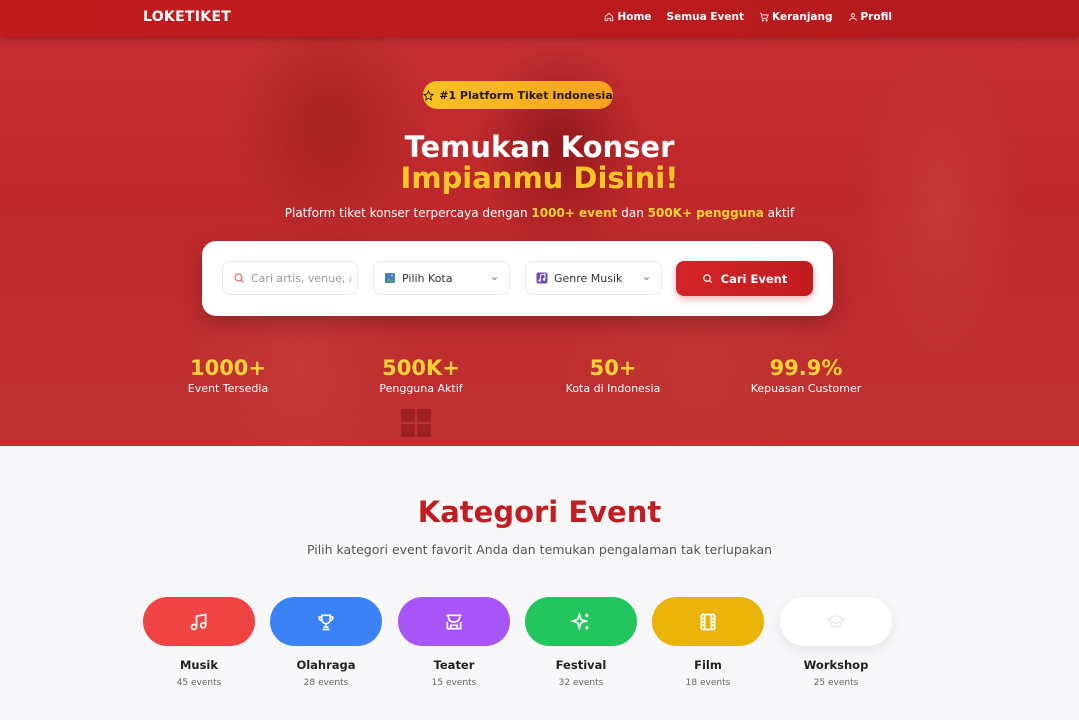  I want to click on category-name: Film, so click(708, 665).